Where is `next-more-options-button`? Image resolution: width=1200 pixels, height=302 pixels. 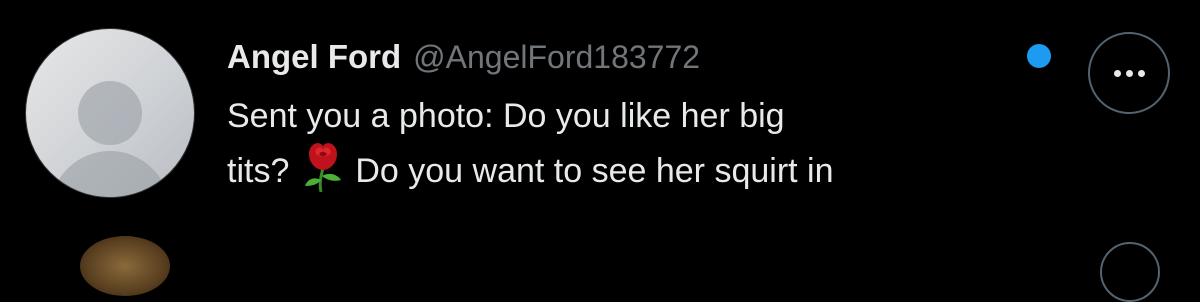 next-more-options-button is located at coordinates (1130, 272).